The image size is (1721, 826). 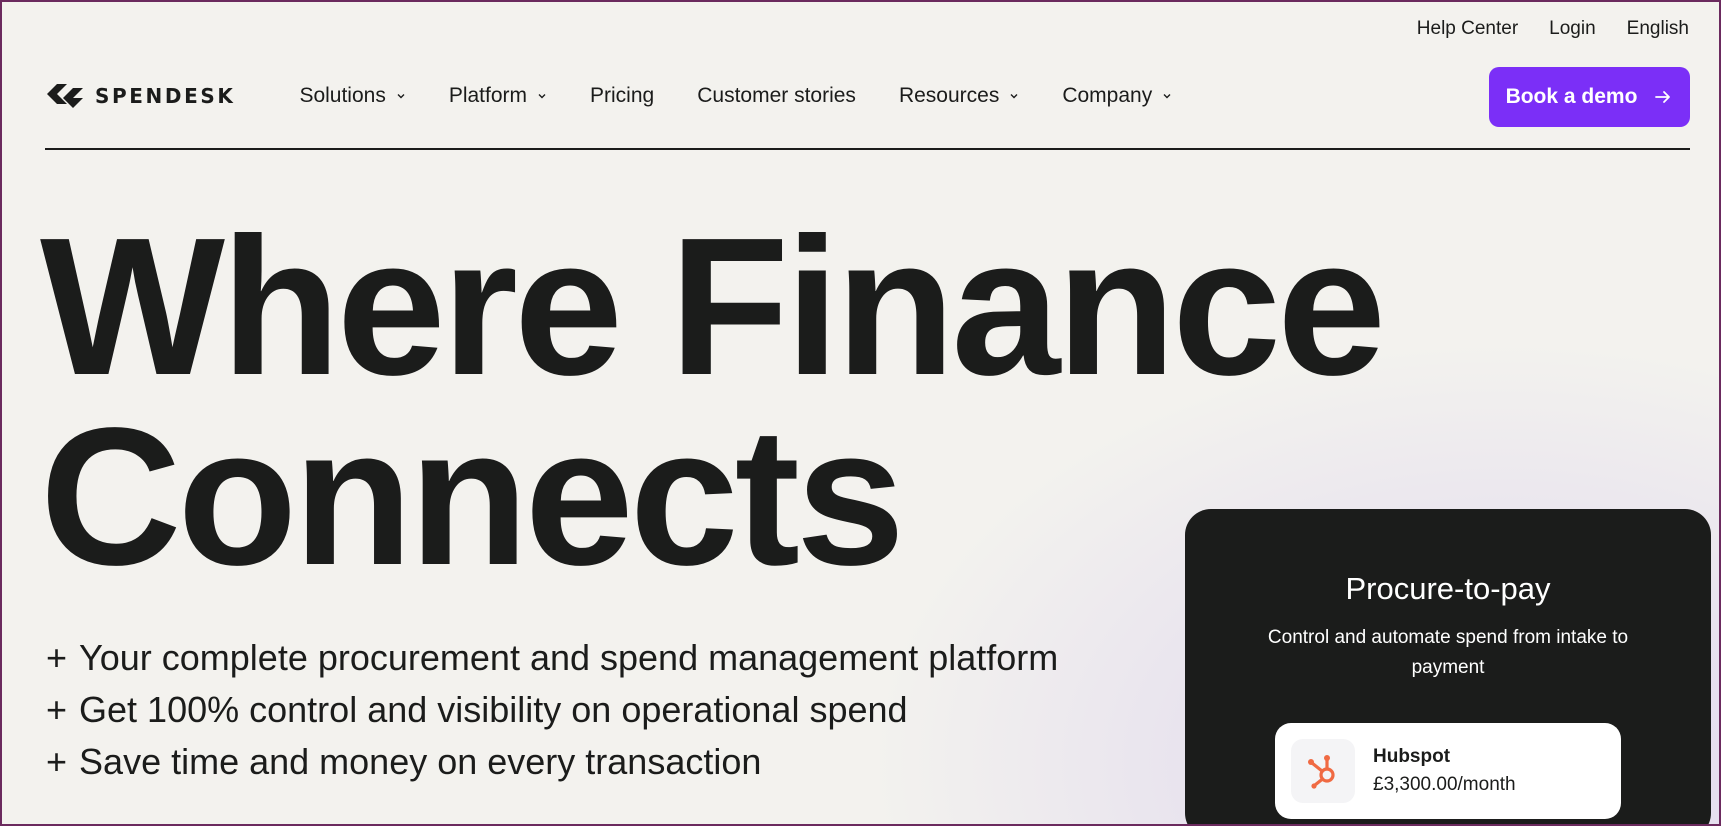 What do you see at coordinates (65, 96) in the screenshot?
I see `spendesk-logo-icon` at bounding box center [65, 96].